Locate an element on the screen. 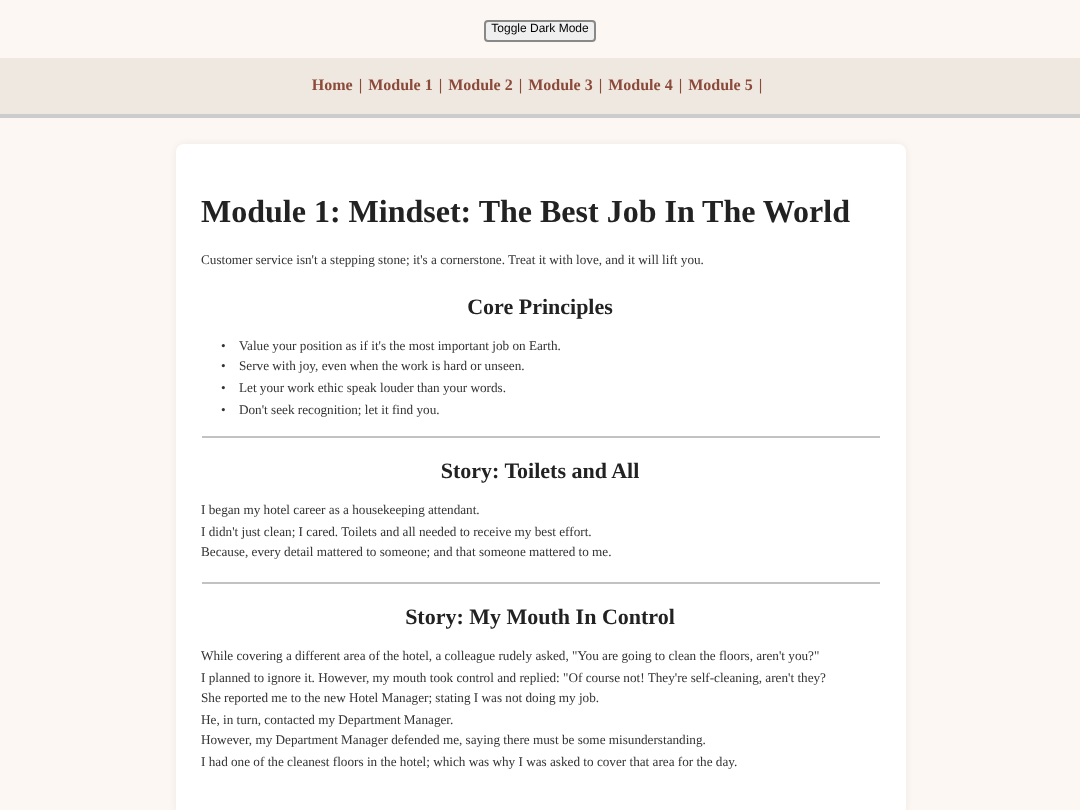 The width and height of the screenshot is (1080, 810). nav-link-item: Home is located at coordinates (332, 85).